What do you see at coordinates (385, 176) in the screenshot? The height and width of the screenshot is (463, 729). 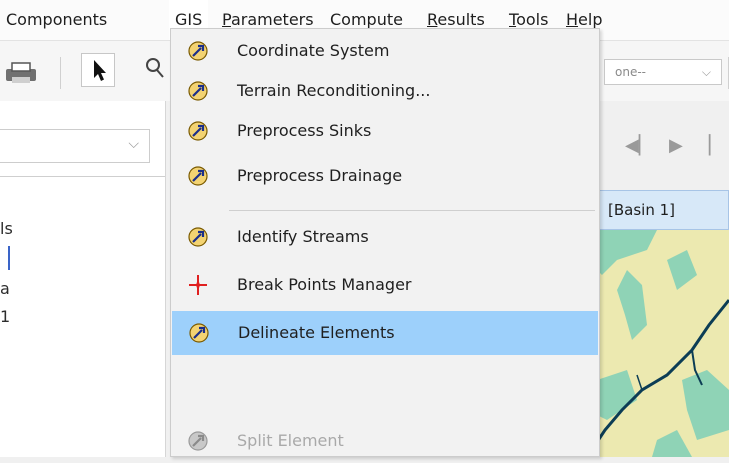 I see `menu-item-preprocess-drainage: Preprocess Drainage` at bounding box center [385, 176].